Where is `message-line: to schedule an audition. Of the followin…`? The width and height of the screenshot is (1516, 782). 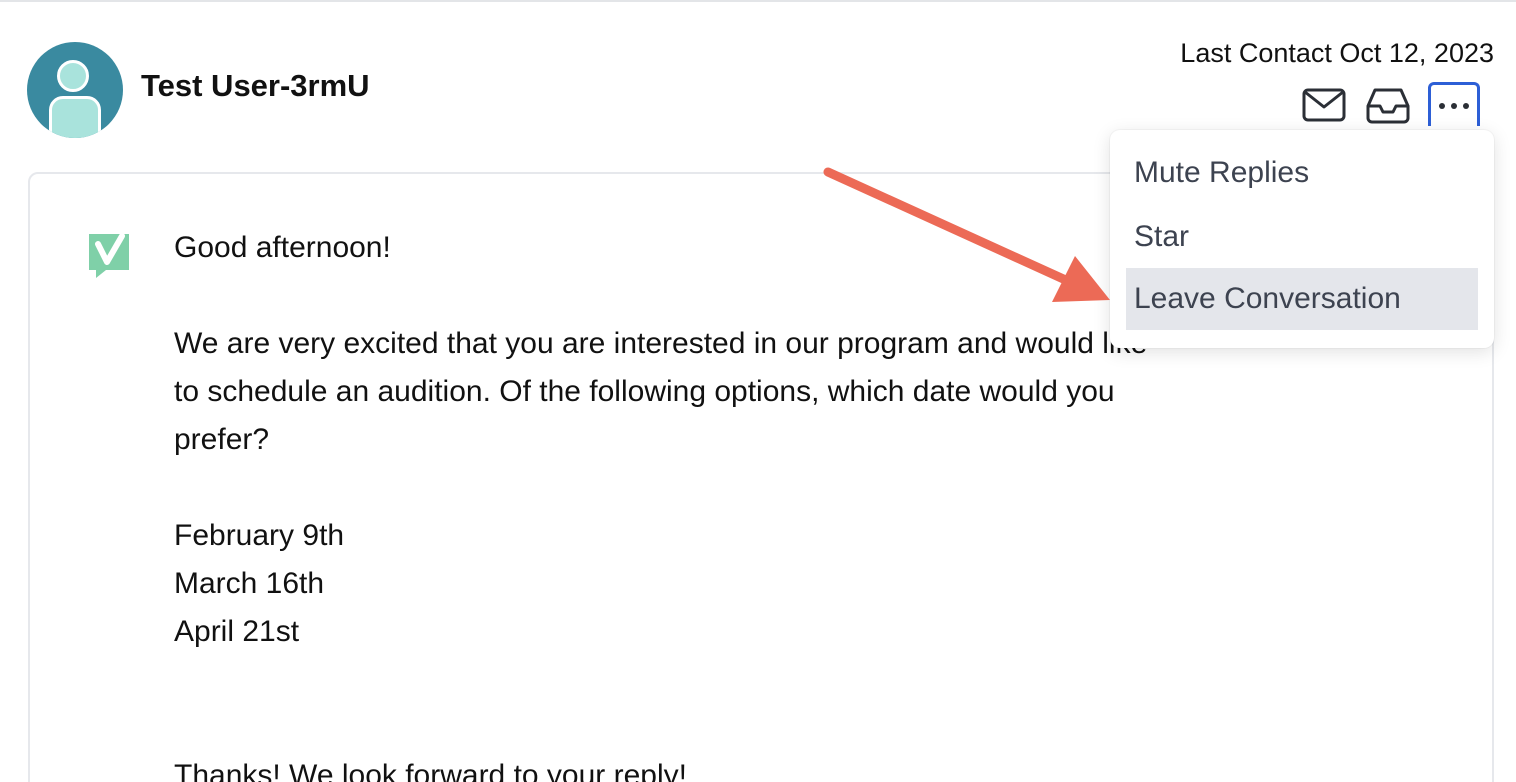 message-line: to schedule an audition. Of the followin… is located at coordinates (644, 391).